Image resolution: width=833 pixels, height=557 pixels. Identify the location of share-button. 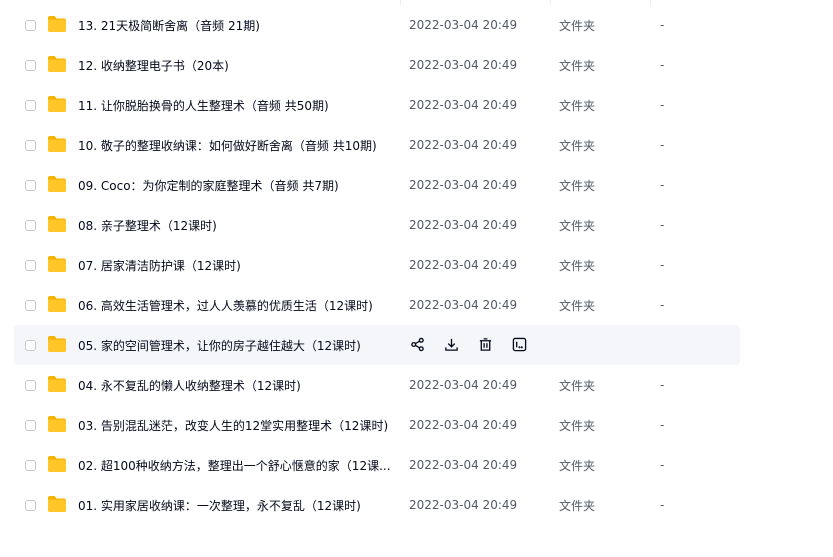
(417, 344).